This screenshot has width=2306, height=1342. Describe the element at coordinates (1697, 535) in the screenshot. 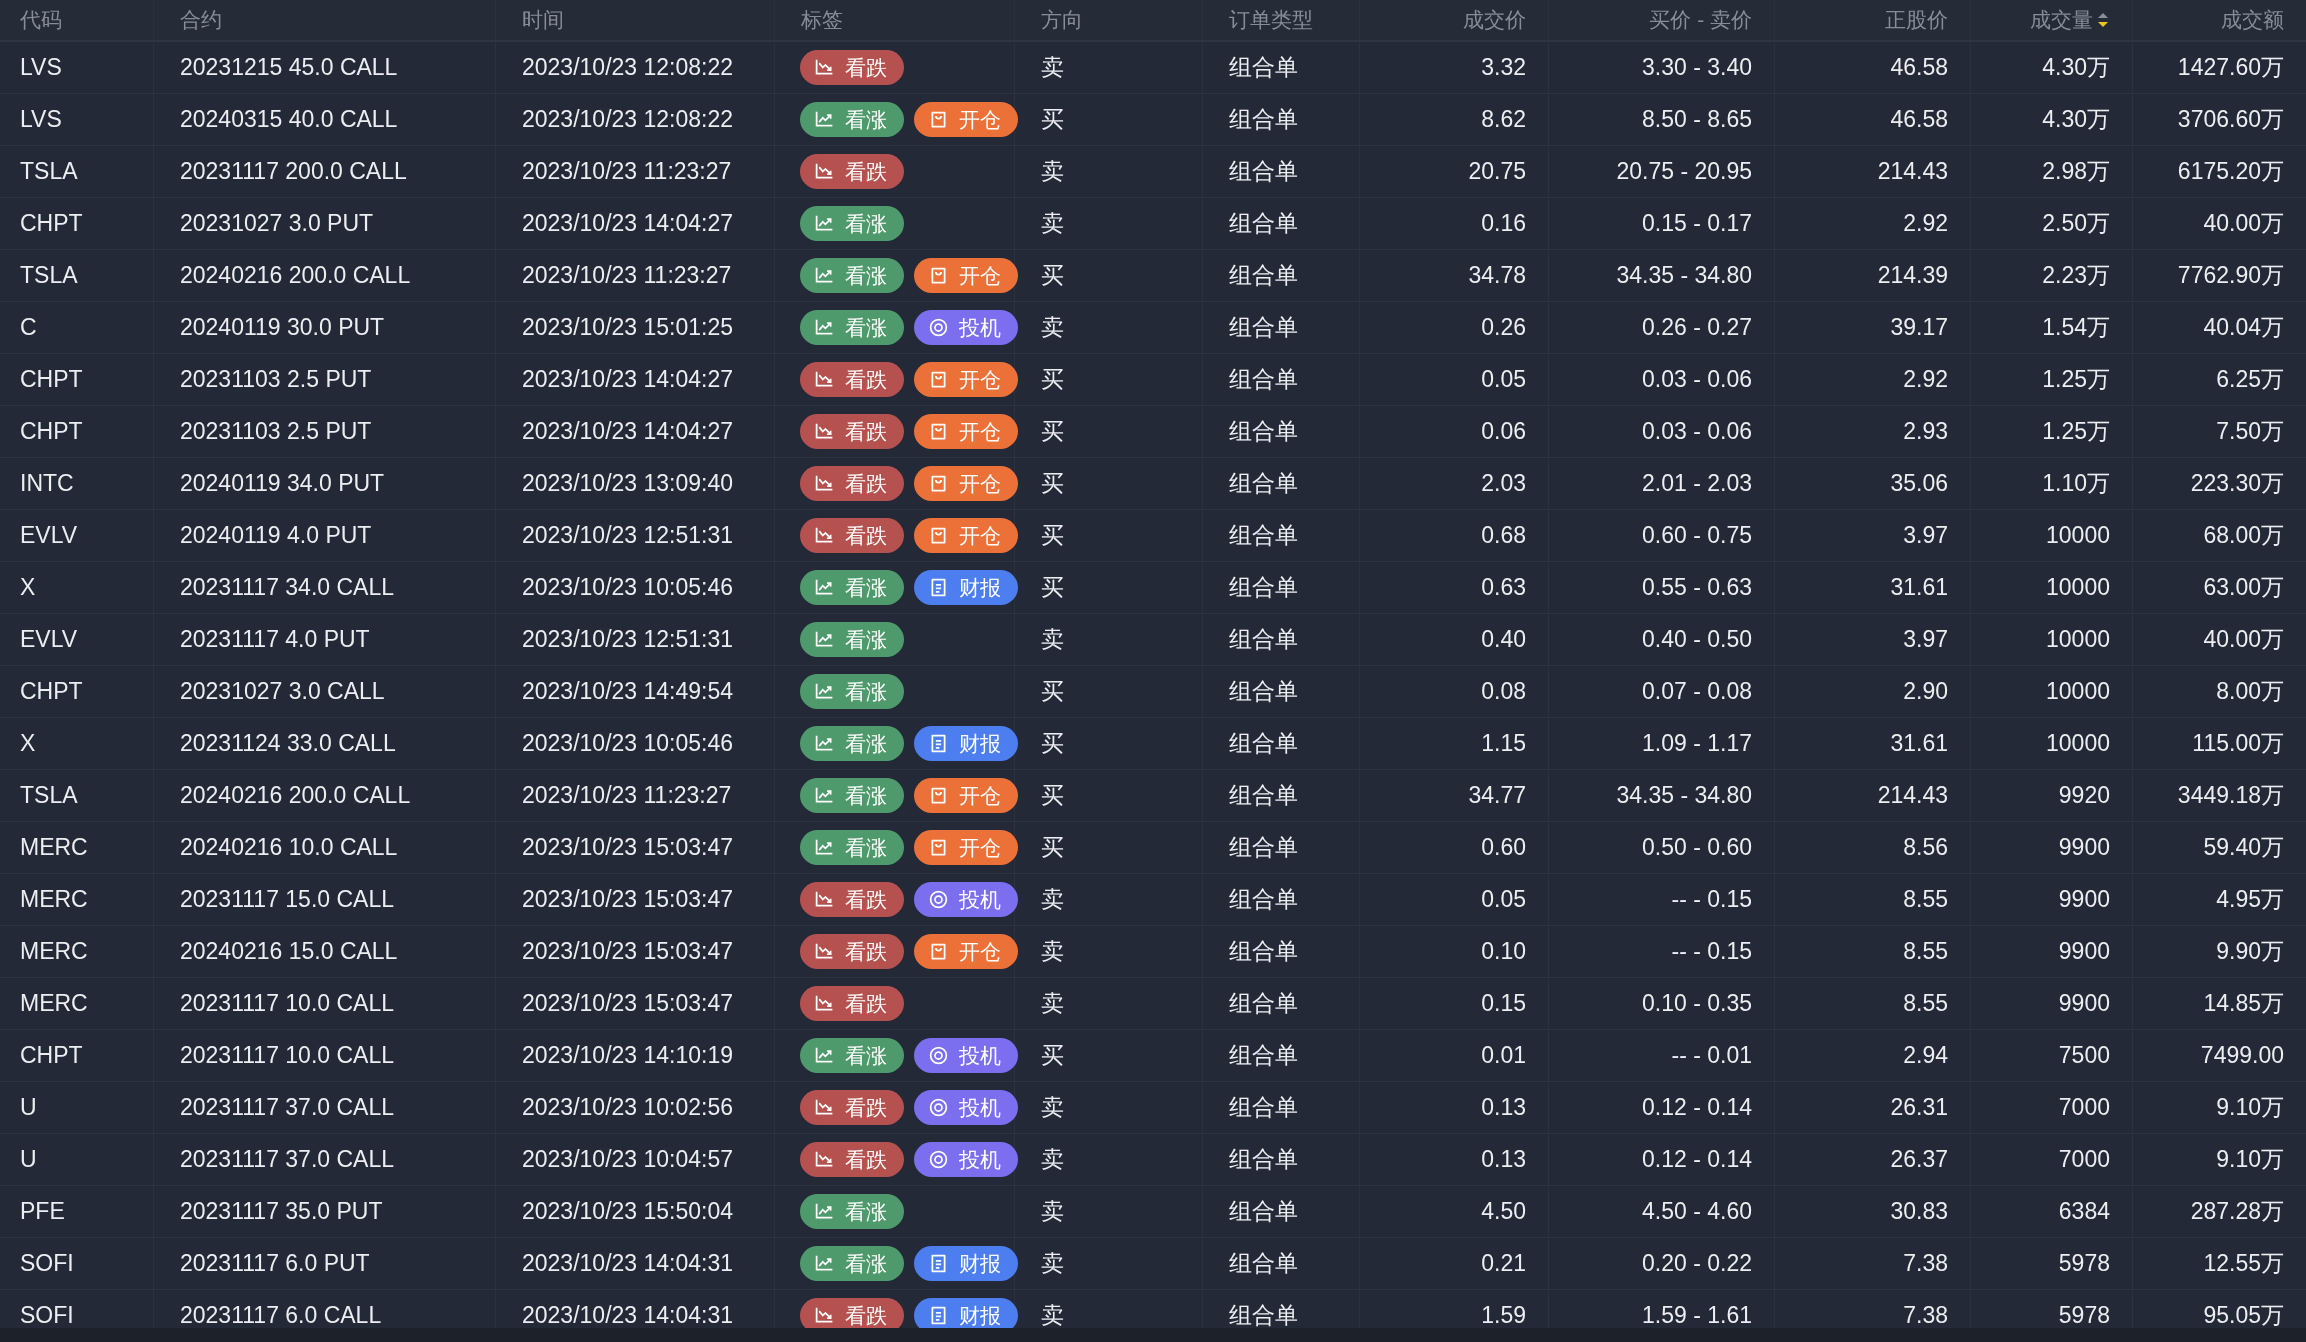

I see `bid-ask-cell: 0.60 - 0.75` at that location.